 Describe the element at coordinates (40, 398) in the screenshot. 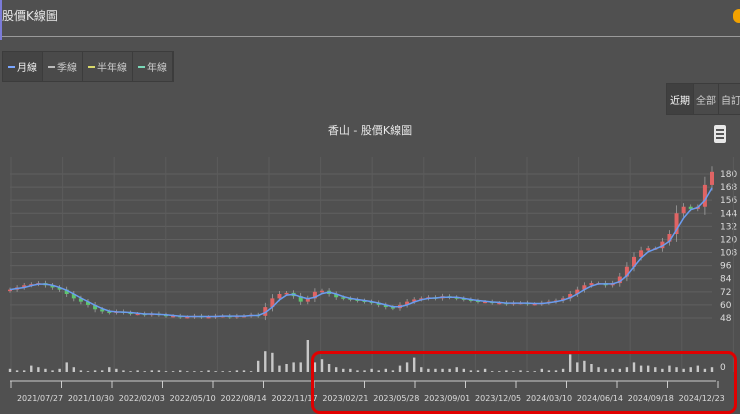

I see `x-tick-label: 2021/07/27` at that location.